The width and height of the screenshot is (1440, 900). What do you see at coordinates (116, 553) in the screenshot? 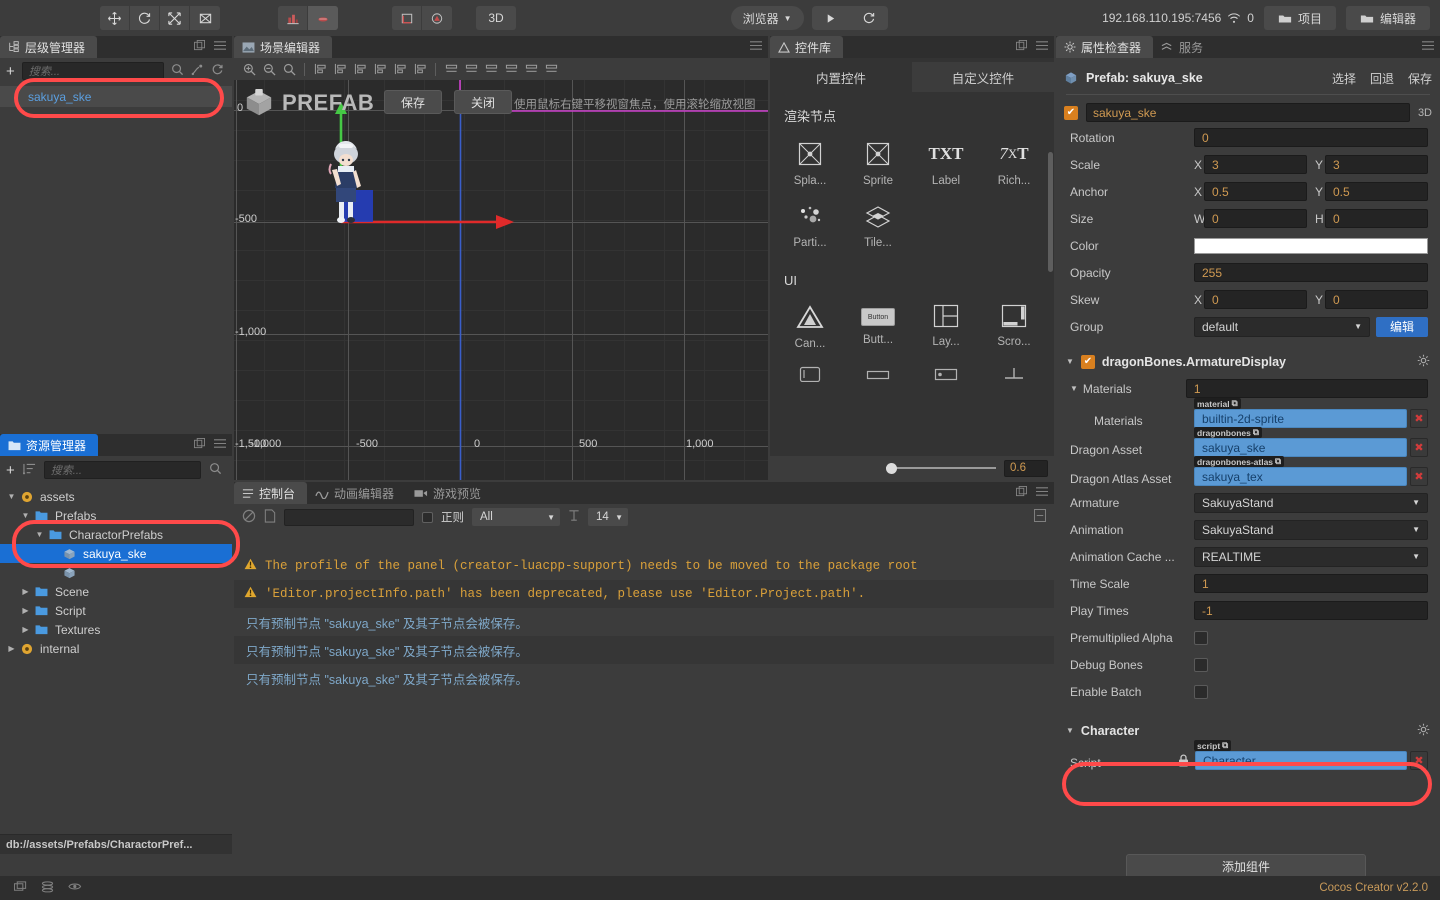
I see `asset-tree-row: sakuya_ske` at bounding box center [116, 553].